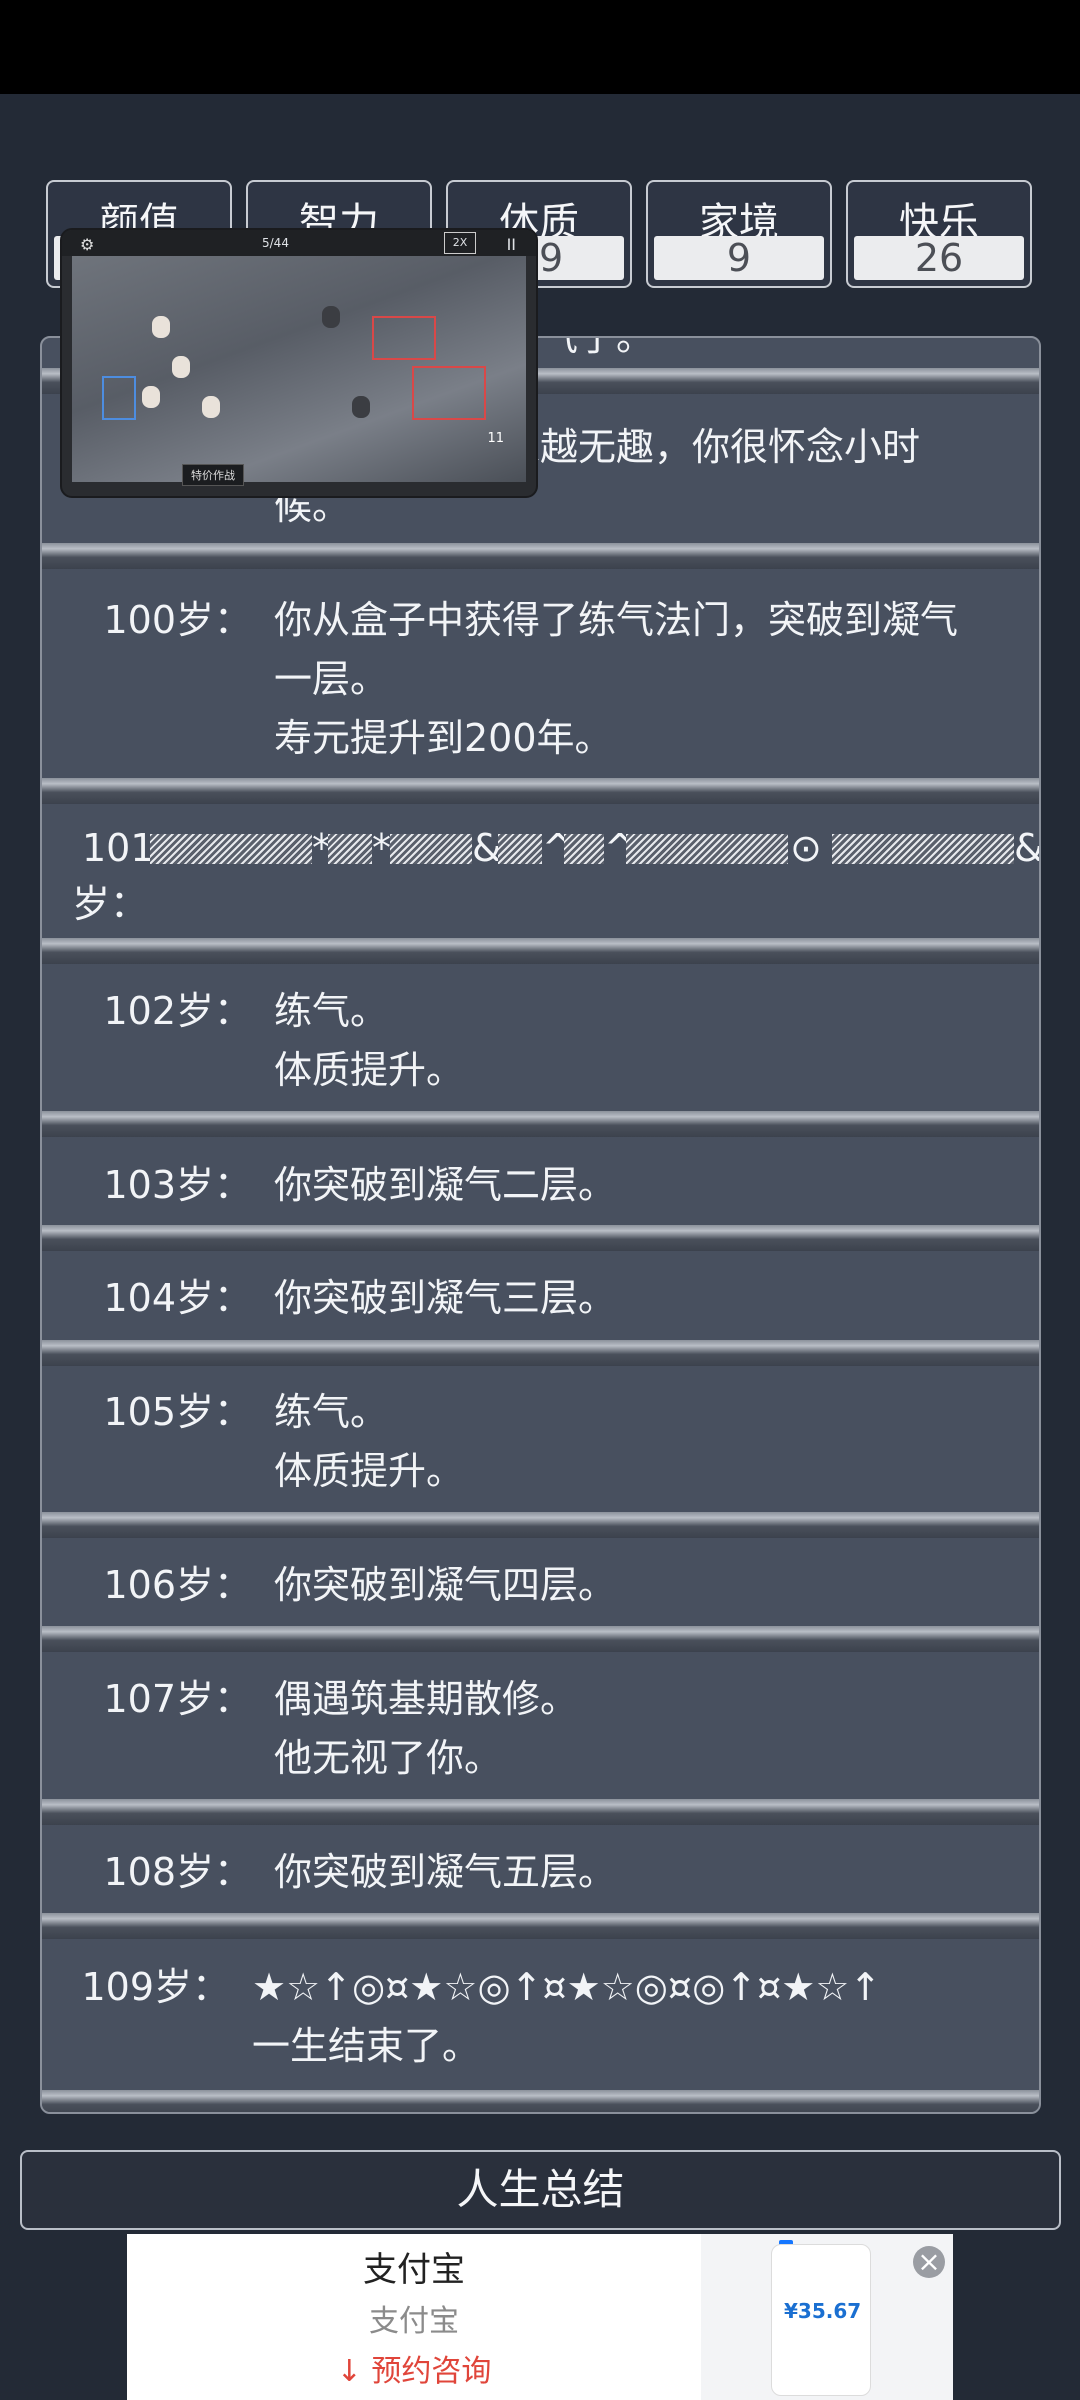 This screenshot has width=1080, height=2400. What do you see at coordinates (739, 258) in the screenshot?
I see `stat-value: 9` at bounding box center [739, 258].